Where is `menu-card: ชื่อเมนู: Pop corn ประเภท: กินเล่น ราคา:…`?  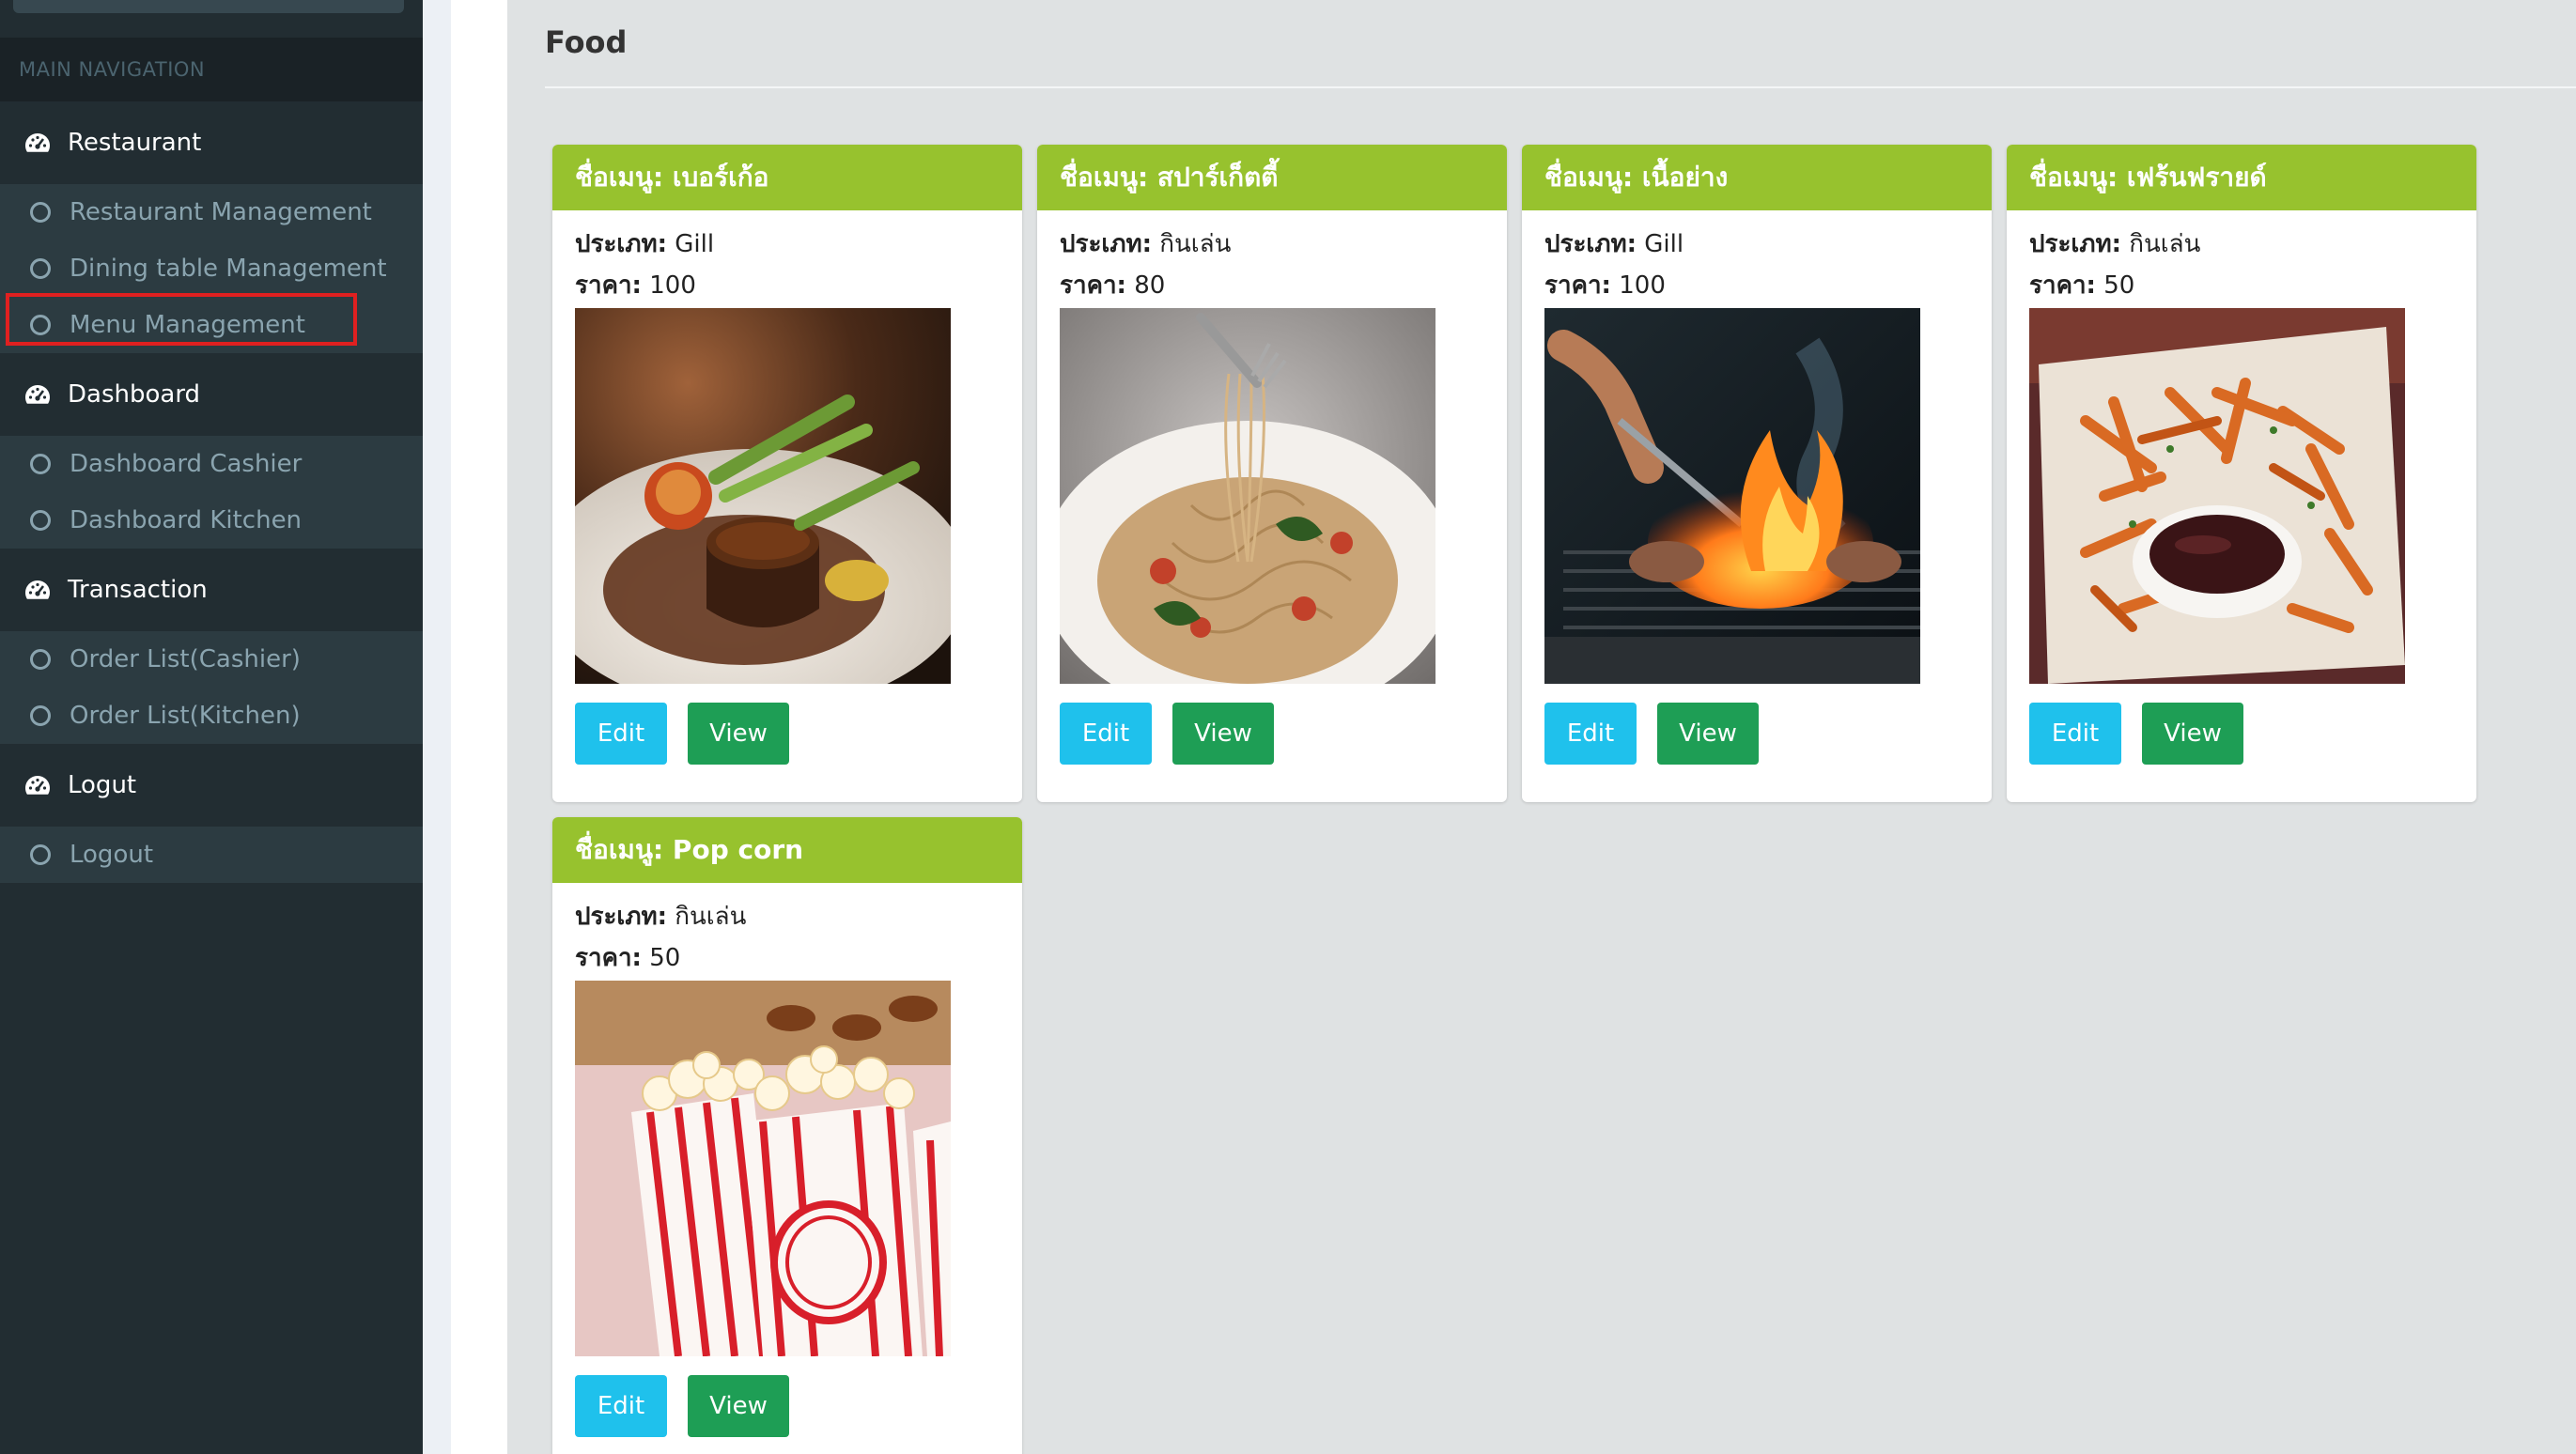 menu-card: ชื่อเมนู: Pop corn ประเภท: กินเล่น ราคา:… is located at coordinates (787, 1136).